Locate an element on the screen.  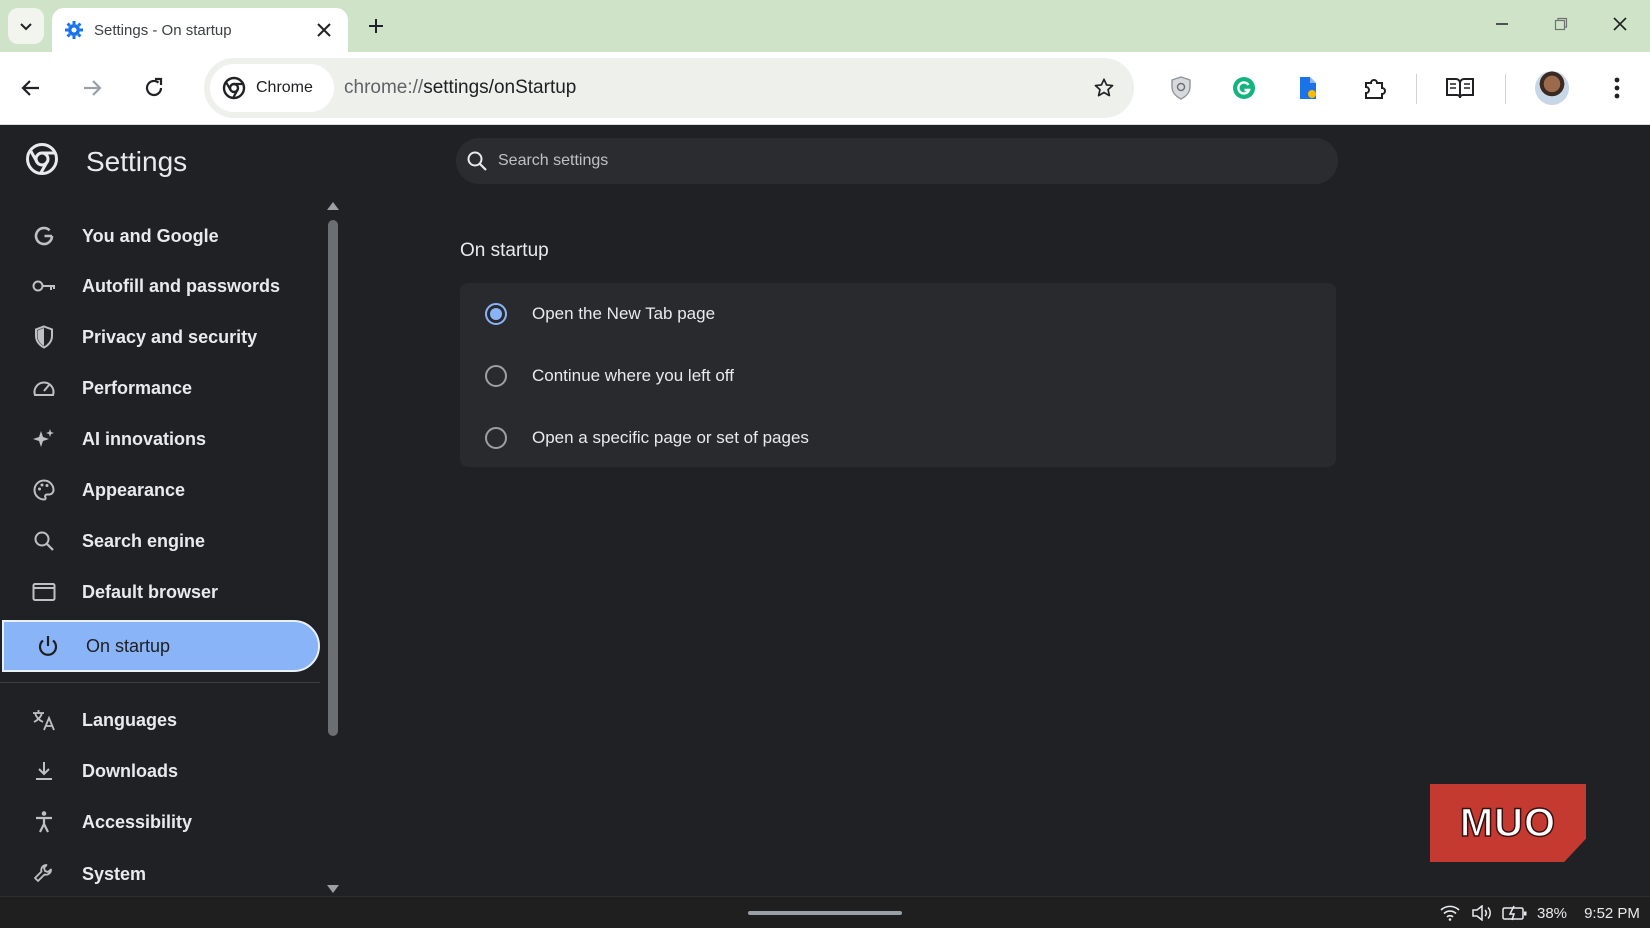
reload-button is located at coordinates (154, 88).